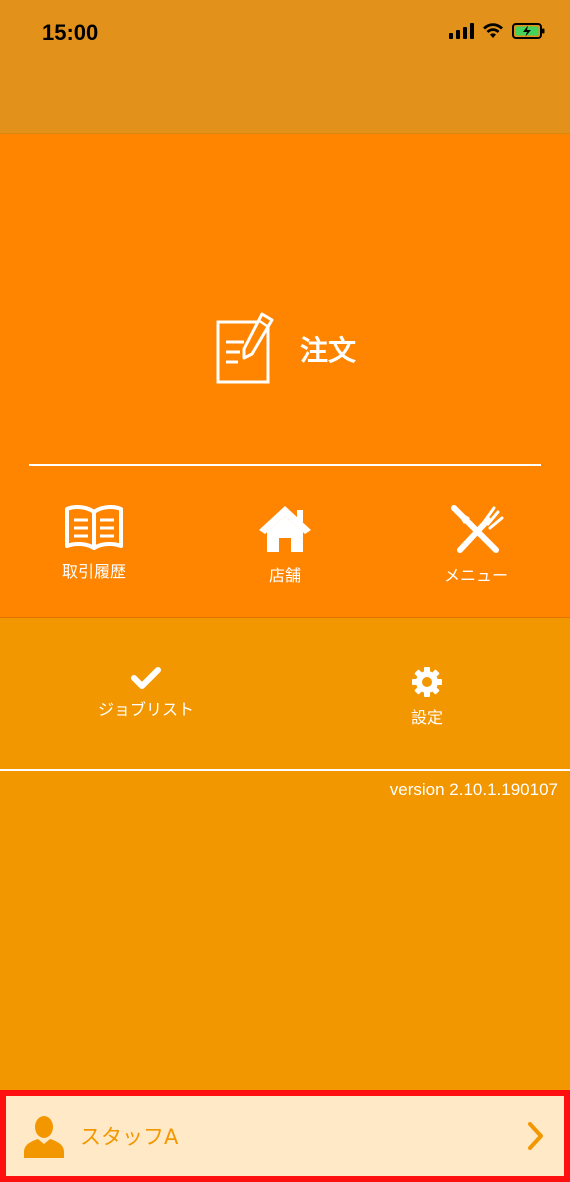 Image resolution: width=570 pixels, height=1182 pixels. I want to click on check-icon, so click(146, 678).